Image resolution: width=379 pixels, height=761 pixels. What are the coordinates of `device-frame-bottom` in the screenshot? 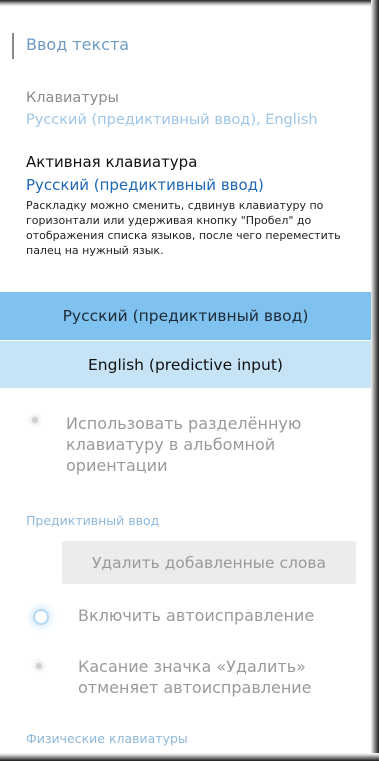 It's located at (189, 757).